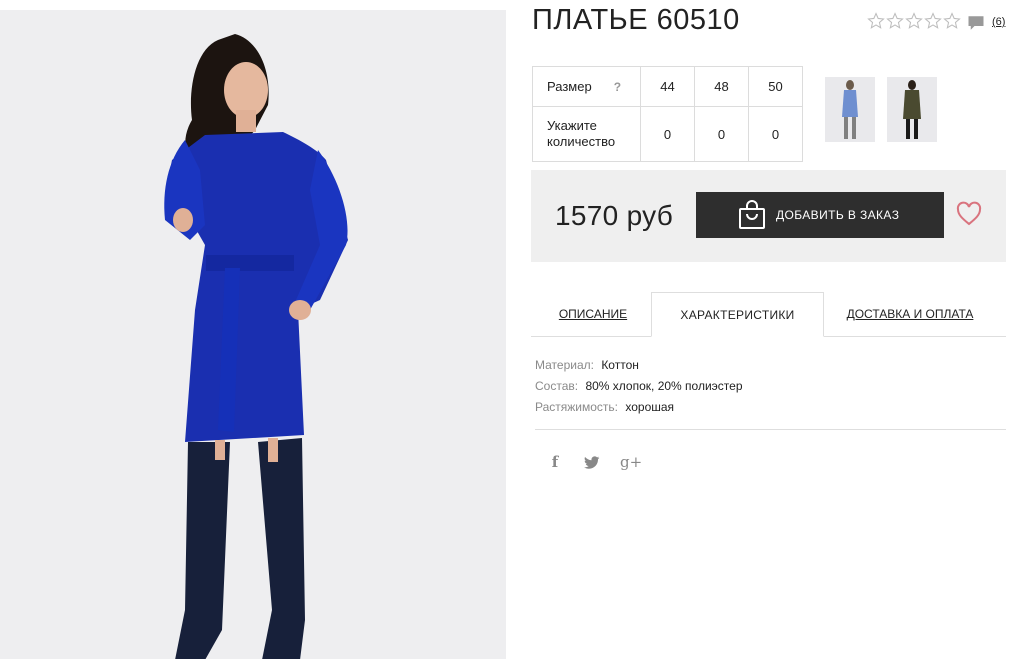 This screenshot has height=659, width=1020. Describe the element at coordinates (650, 407) in the screenshot. I see `spec-value: хорошая` at that location.